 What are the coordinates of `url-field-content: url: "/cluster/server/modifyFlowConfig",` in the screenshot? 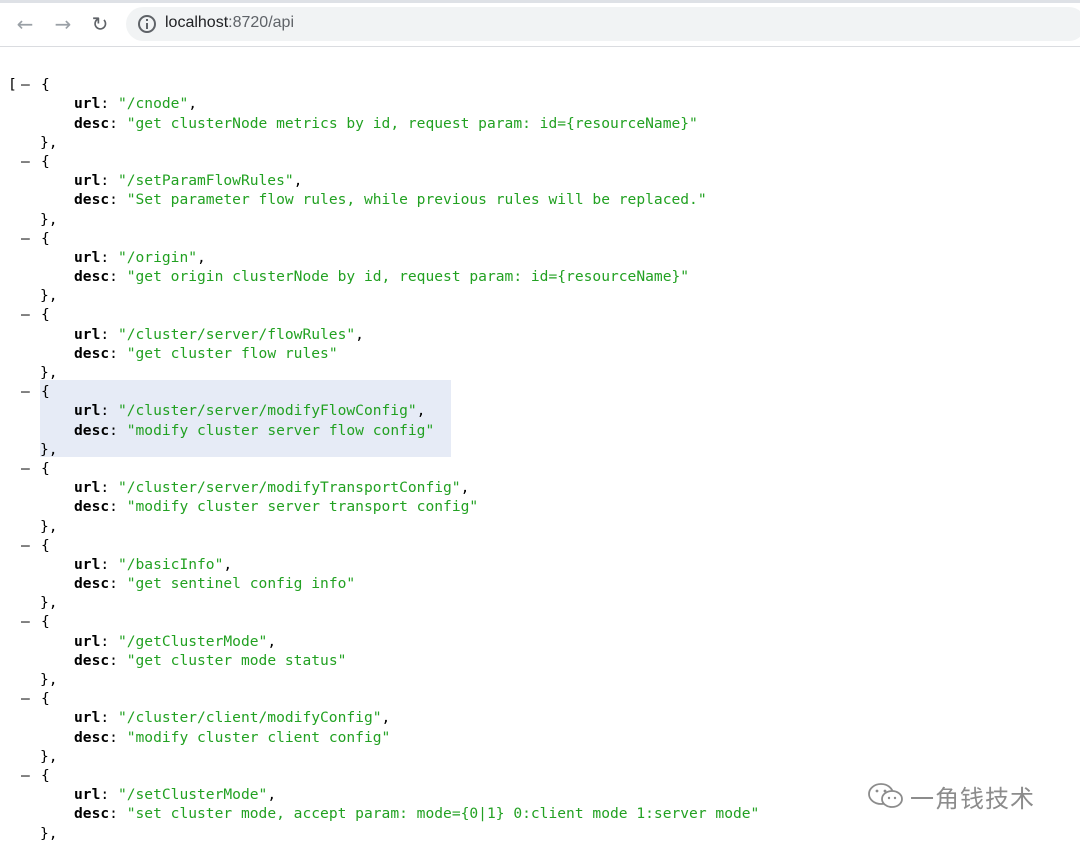 It's located at (250, 411).